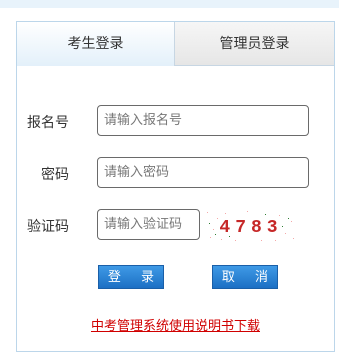  What do you see at coordinates (203, 172) in the screenshot?
I see `password-input` at bounding box center [203, 172].